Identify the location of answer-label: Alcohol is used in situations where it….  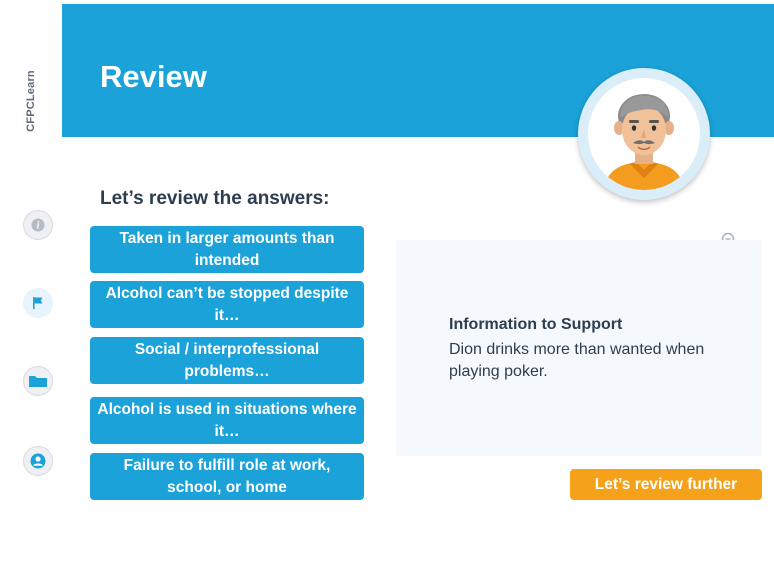
(227, 420).